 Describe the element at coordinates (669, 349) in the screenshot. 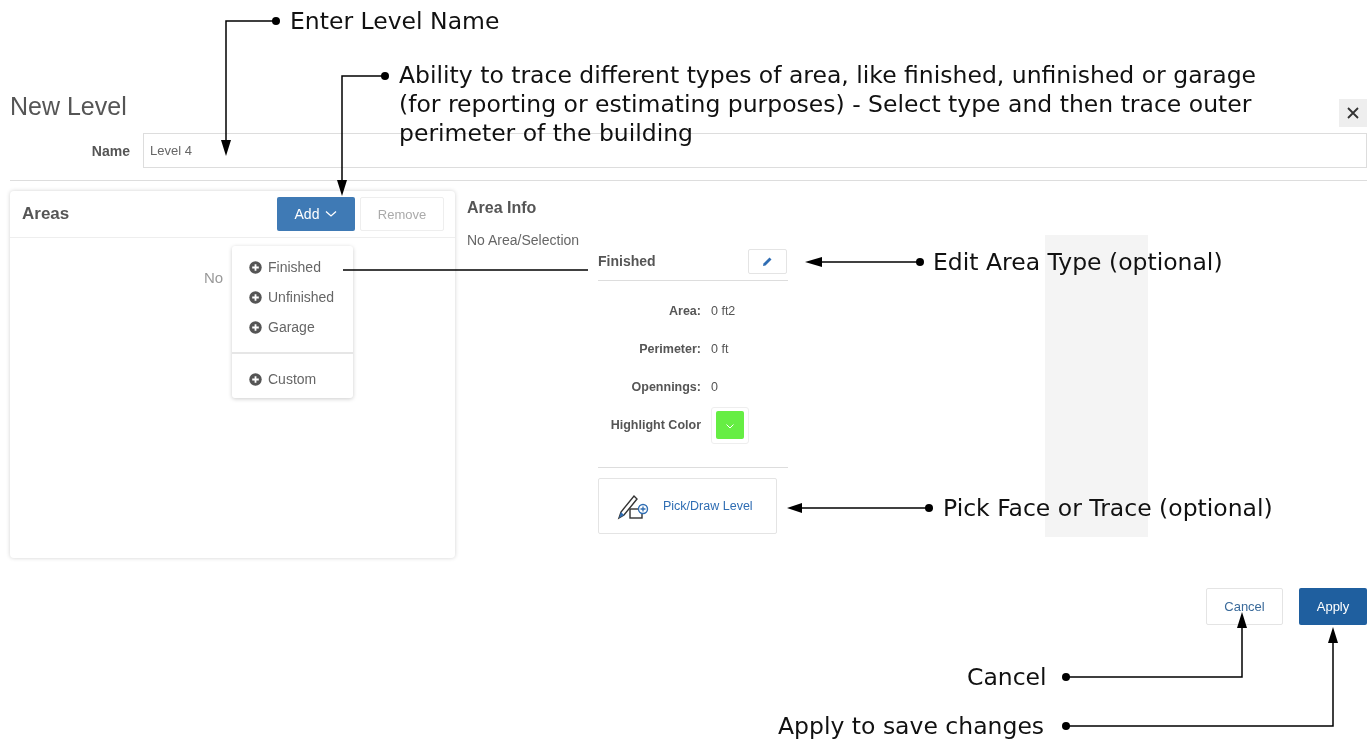

I see `field-label: Perimeter:` at that location.